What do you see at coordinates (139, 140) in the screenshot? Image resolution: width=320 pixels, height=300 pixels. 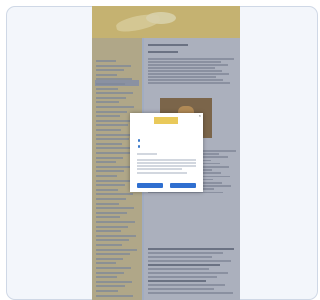 I see `radio-selected-icon` at bounding box center [139, 140].